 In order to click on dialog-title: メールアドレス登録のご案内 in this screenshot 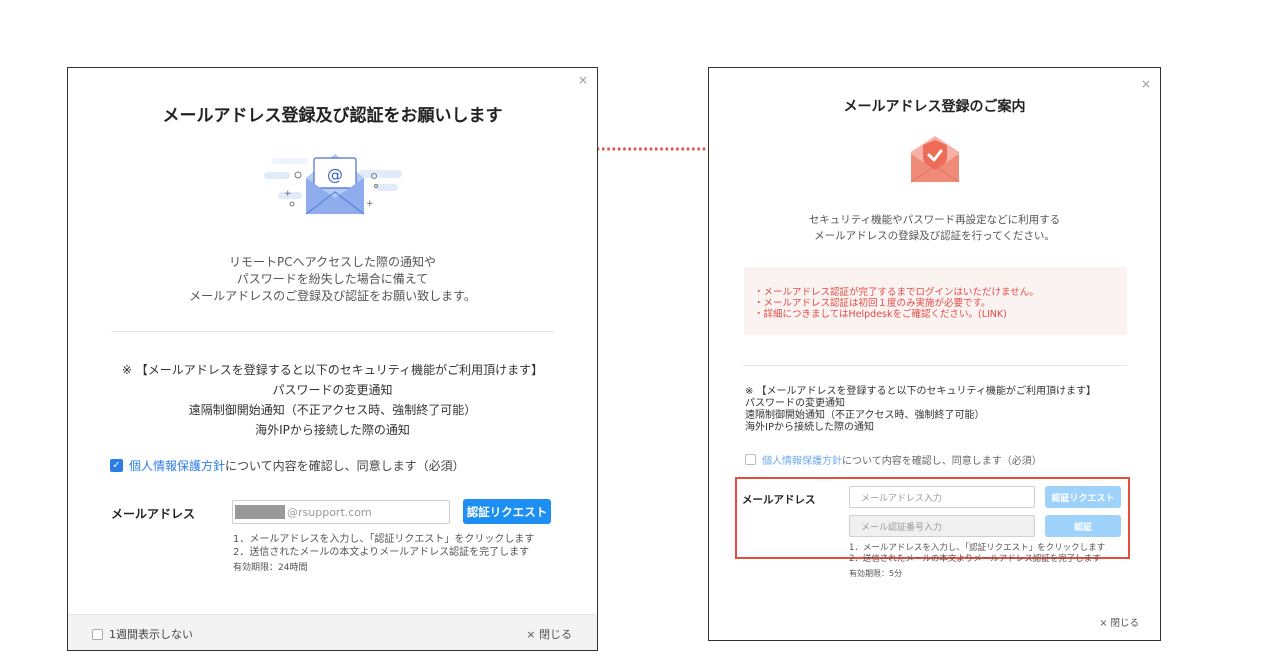, I will do `click(934, 107)`.